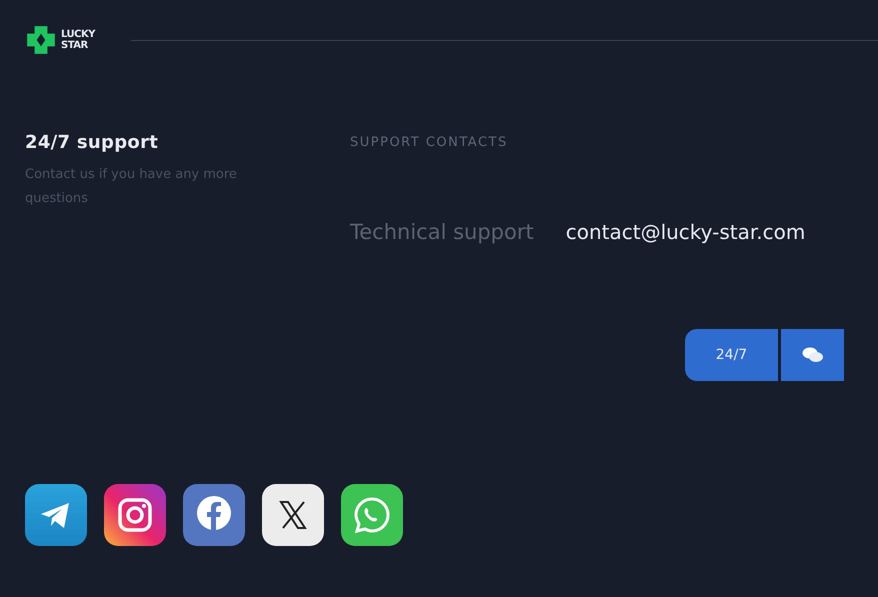 The image size is (878, 597). What do you see at coordinates (135, 515) in the screenshot?
I see `camera-icon` at bounding box center [135, 515].